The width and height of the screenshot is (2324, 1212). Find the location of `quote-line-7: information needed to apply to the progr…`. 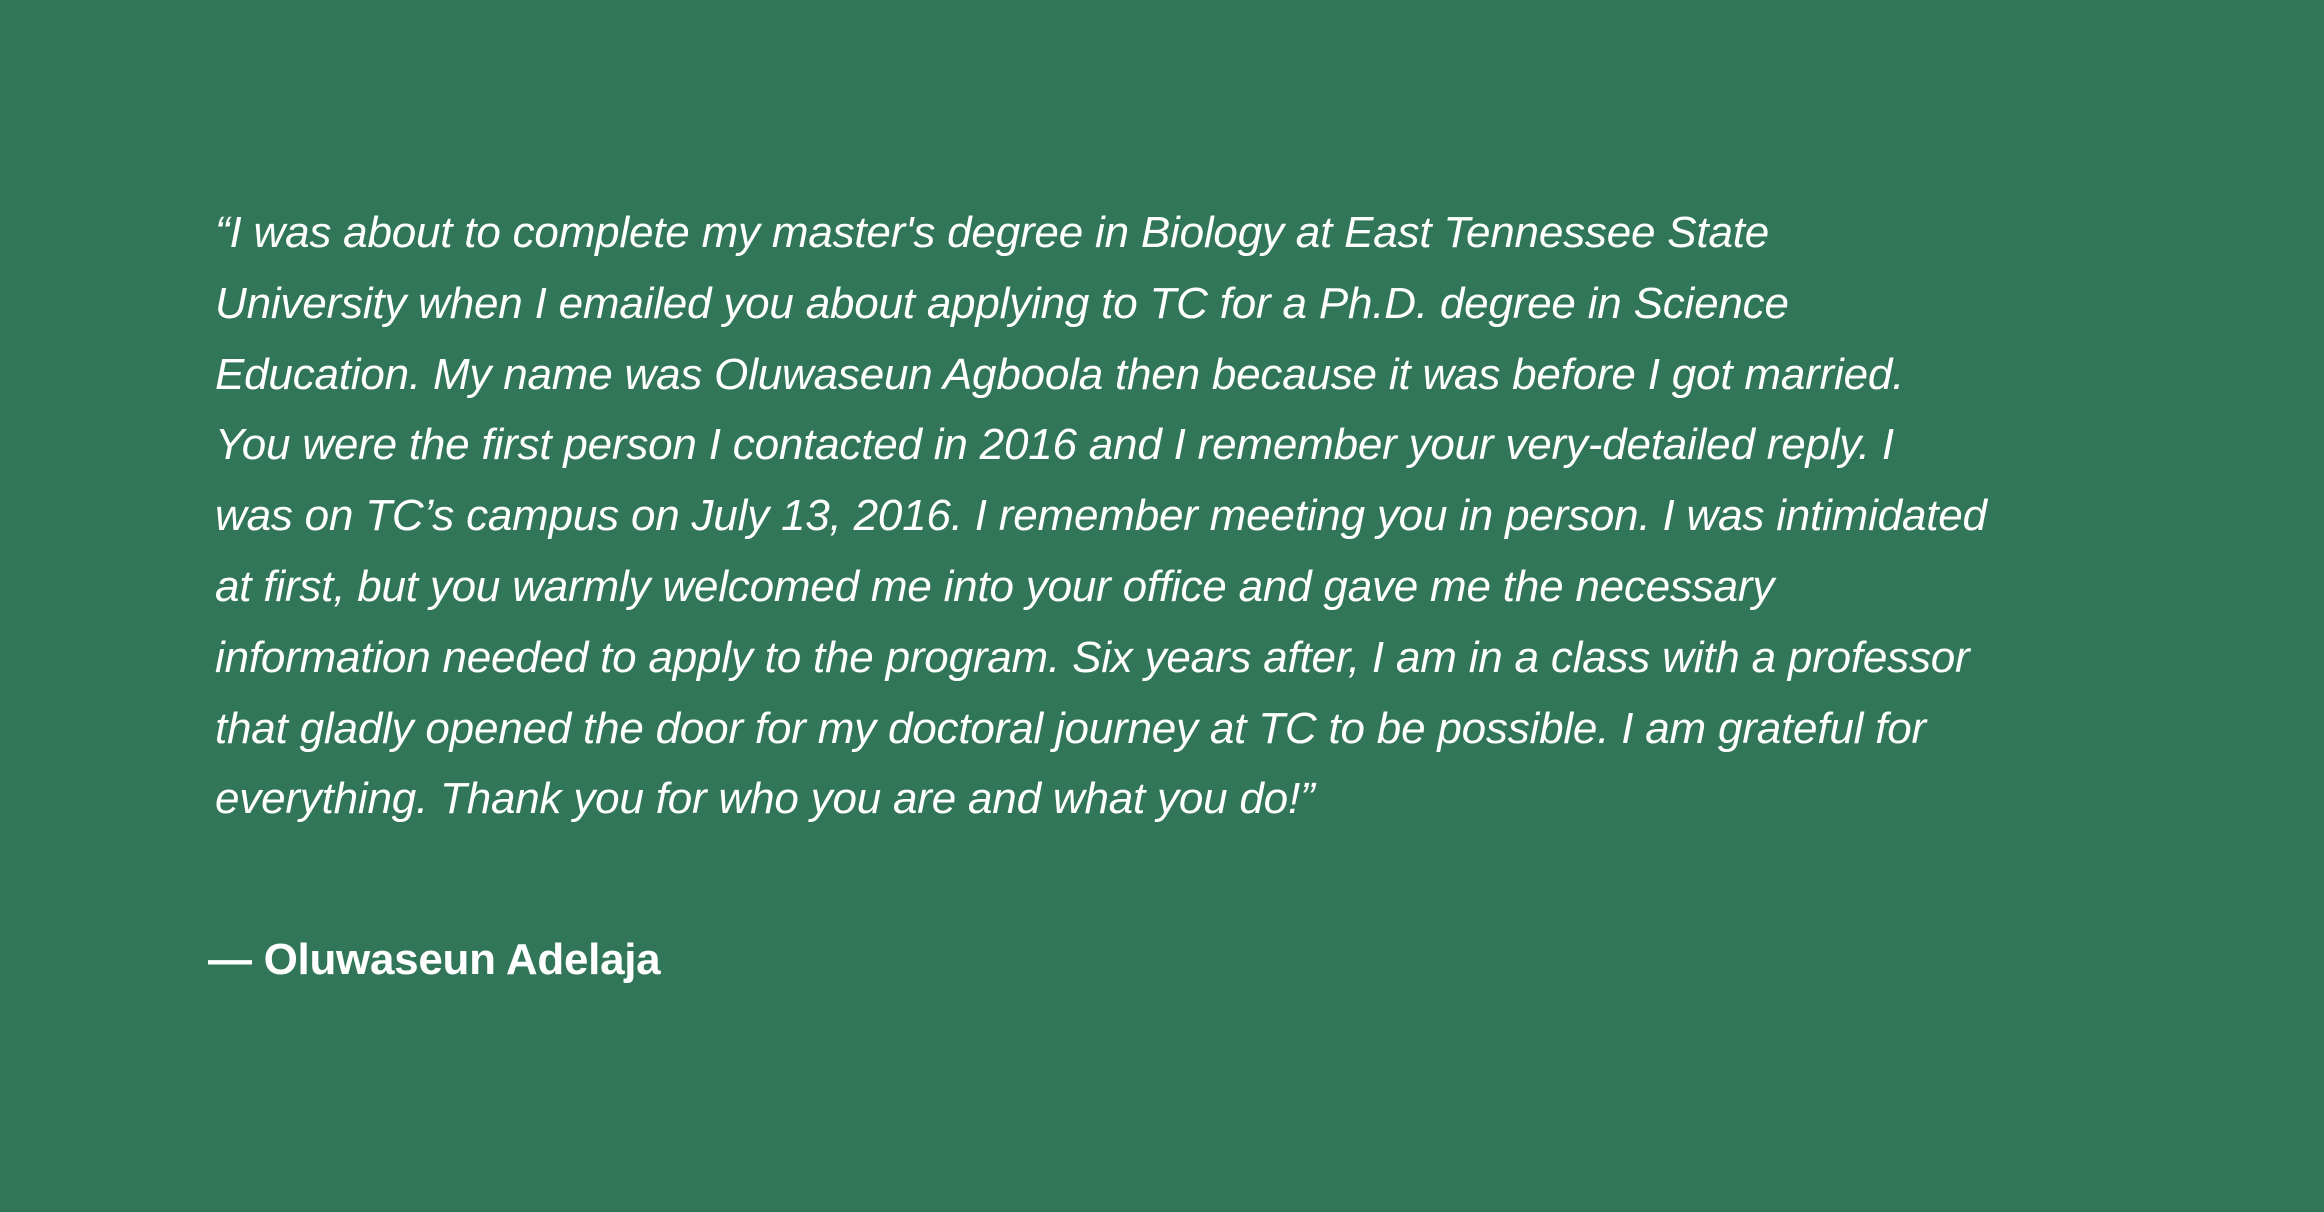

quote-line-7: information needed to apply to the progr… is located at coordinates (1092, 657).